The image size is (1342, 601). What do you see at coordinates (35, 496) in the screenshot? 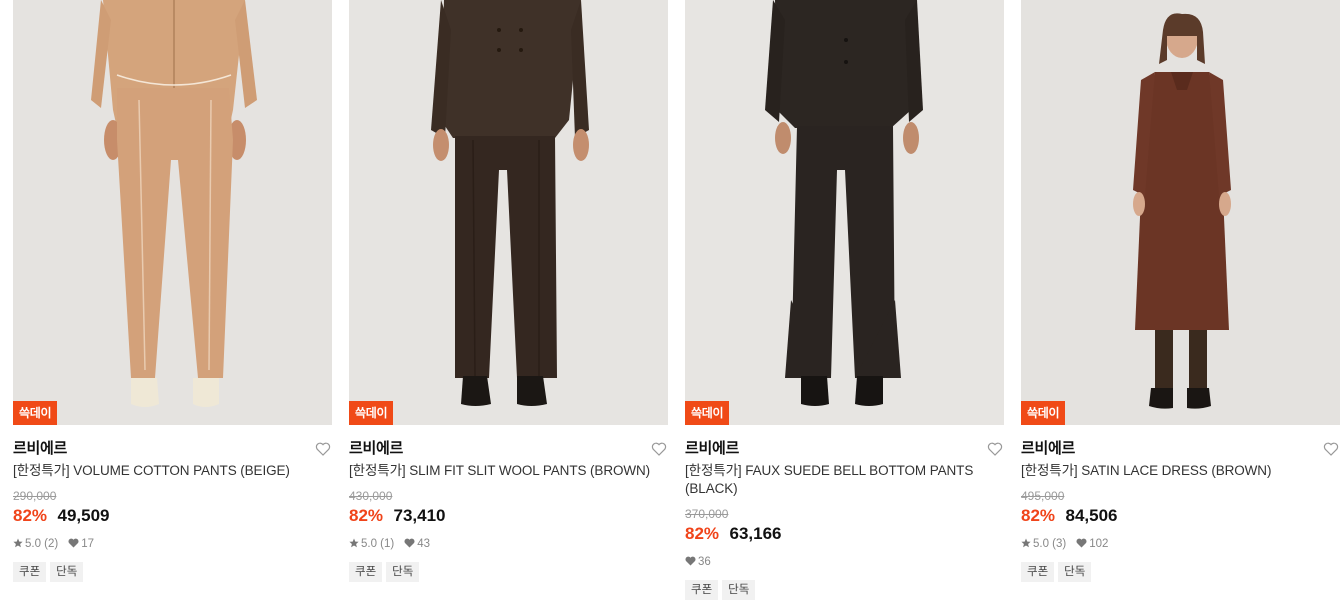
I see `original-price: 290,000` at bounding box center [35, 496].